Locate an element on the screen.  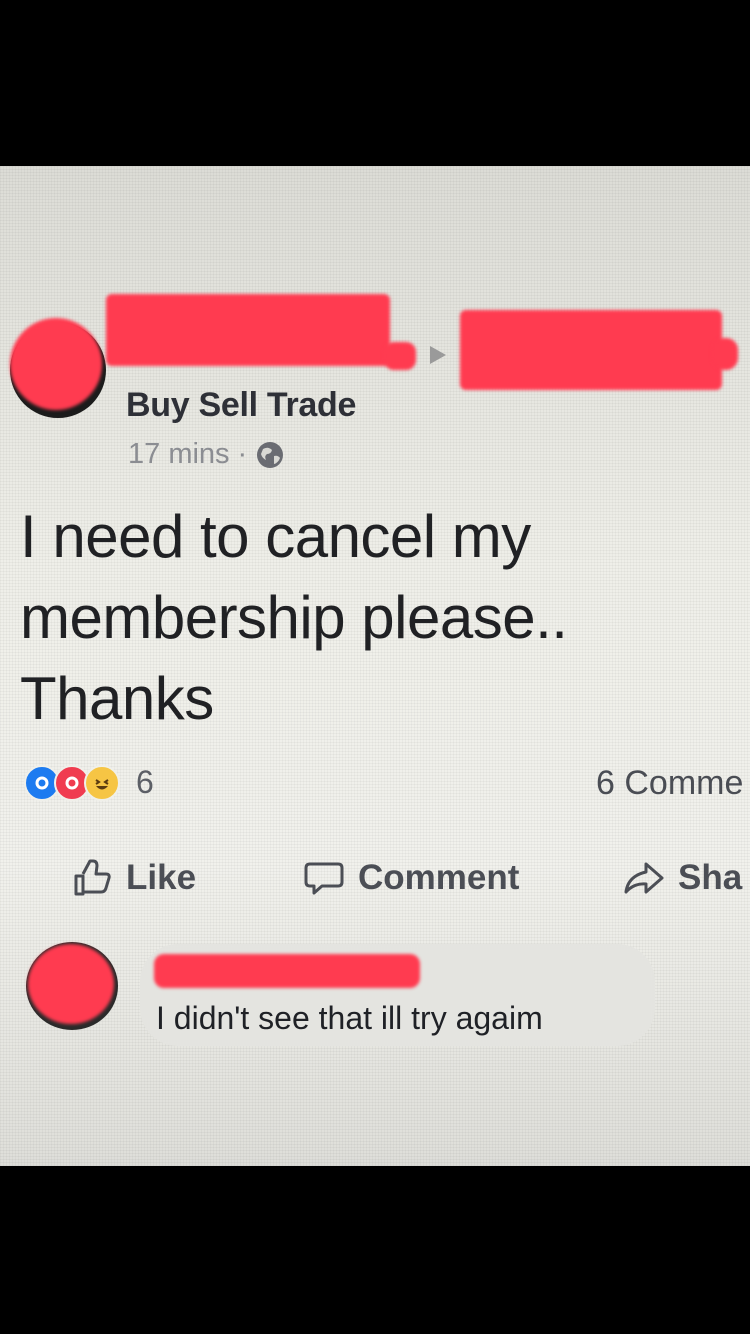
commenter-avatar is located at coordinates (72, 986).